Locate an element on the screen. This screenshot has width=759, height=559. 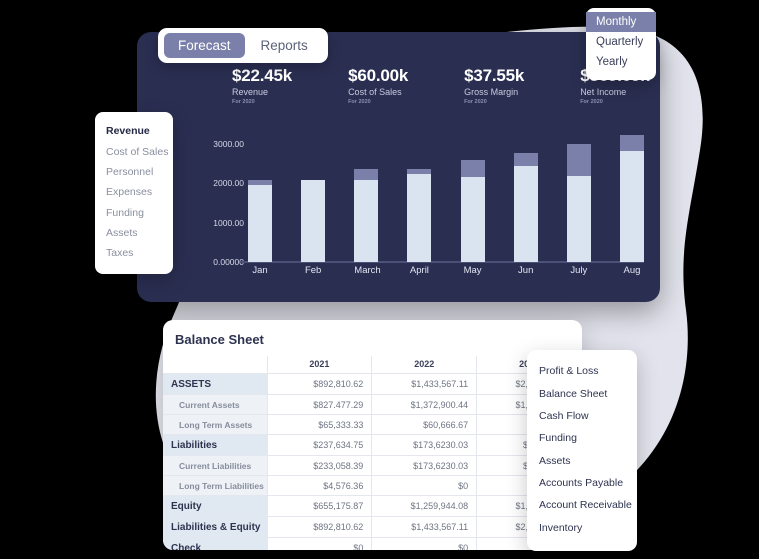
row-label: Liabilities is located at coordinates (215, 445).